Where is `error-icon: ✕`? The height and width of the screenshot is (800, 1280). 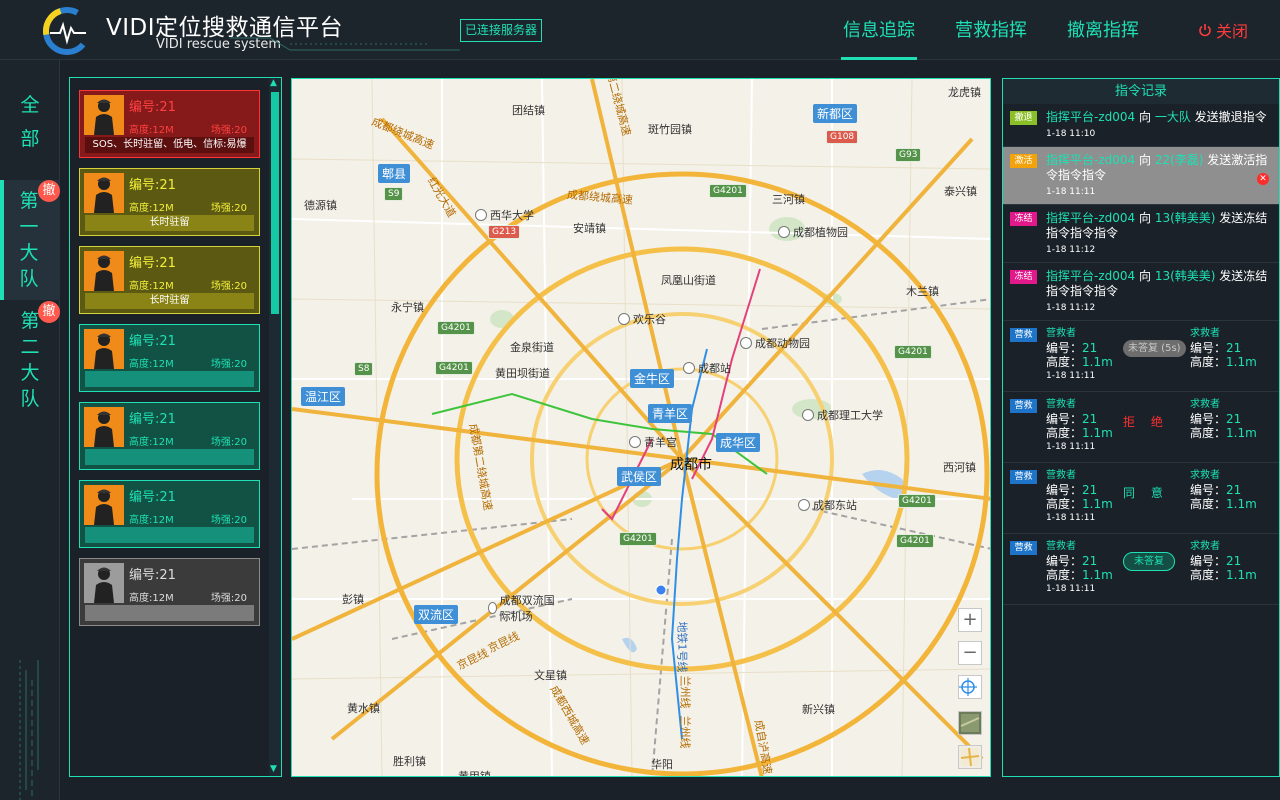 error-icon: ✕ is located at coordinates (1263, 179).